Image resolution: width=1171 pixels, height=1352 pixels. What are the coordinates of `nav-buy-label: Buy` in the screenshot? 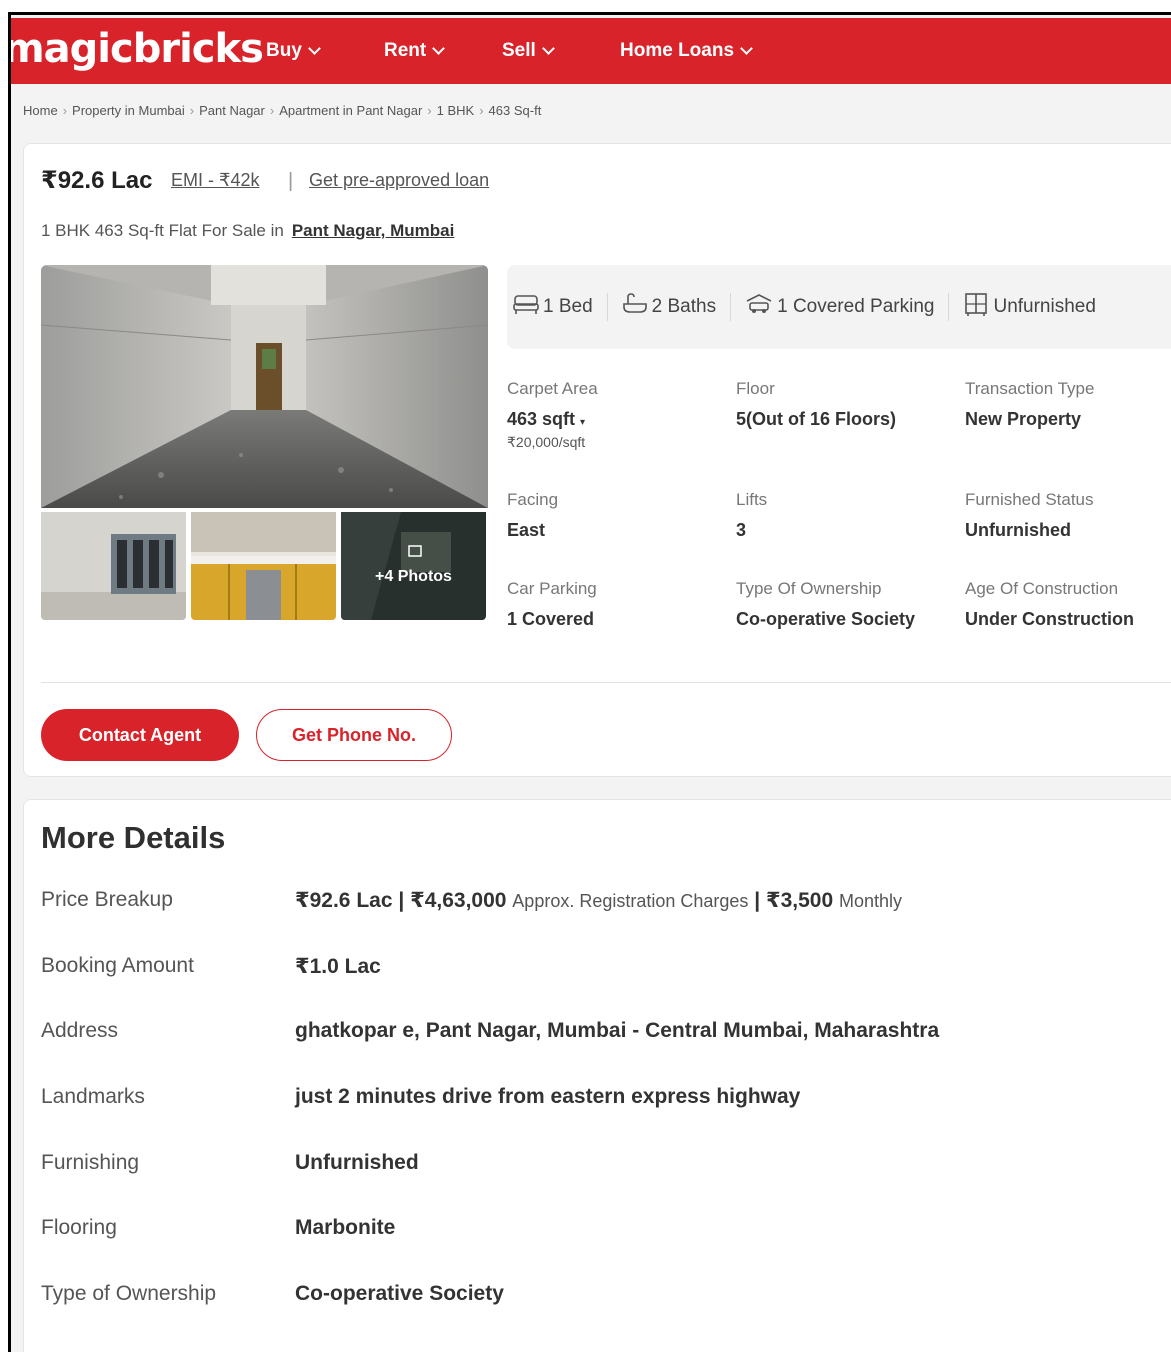 It's located at (284, 50).